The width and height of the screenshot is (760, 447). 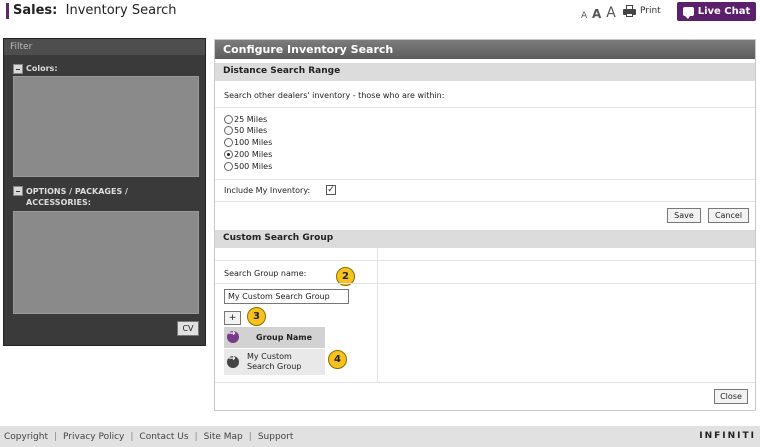 I want to click on printer-icon, so click(x=629, y=11).